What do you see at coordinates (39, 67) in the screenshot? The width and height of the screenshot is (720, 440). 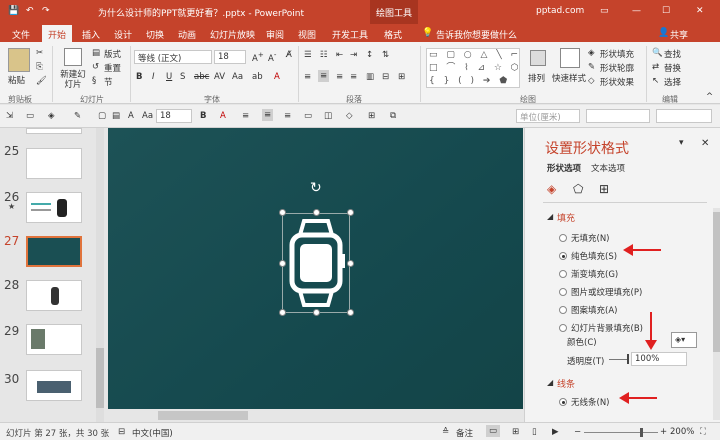 I see `copy-icon: ⎘` at bounding box center [39, 67].